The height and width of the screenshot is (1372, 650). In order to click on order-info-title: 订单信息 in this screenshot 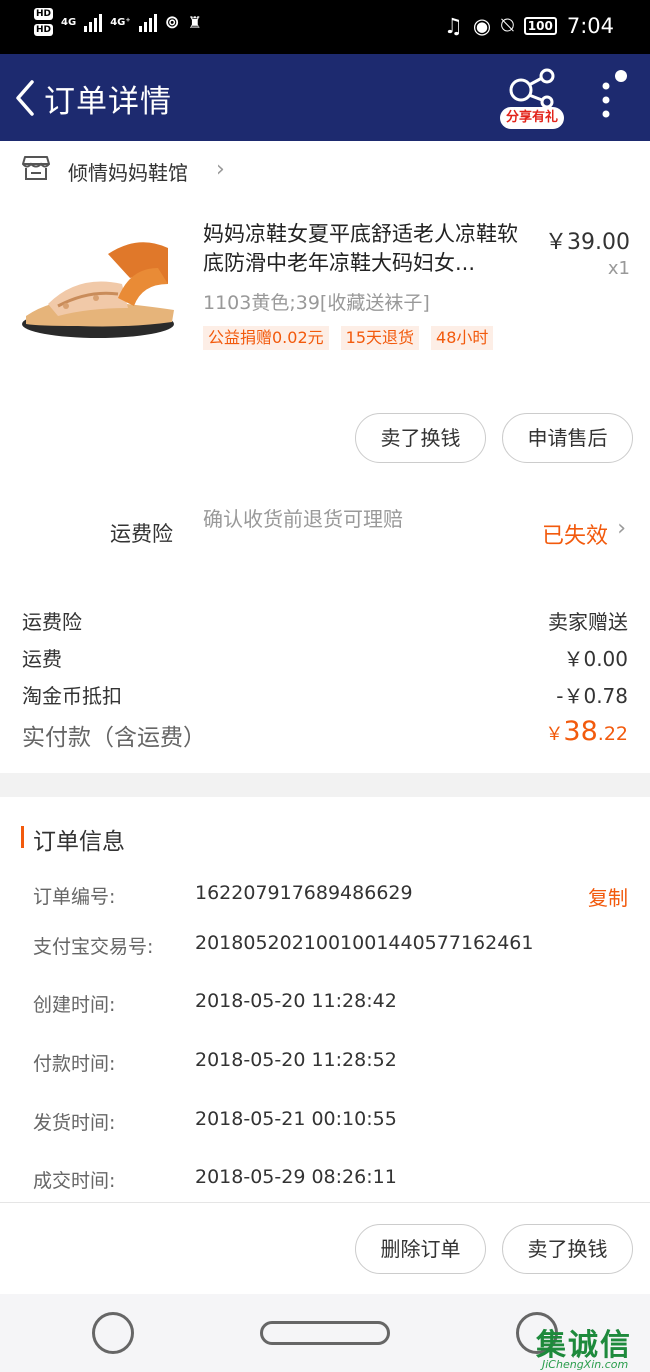, I will do `click(79, 842)`.